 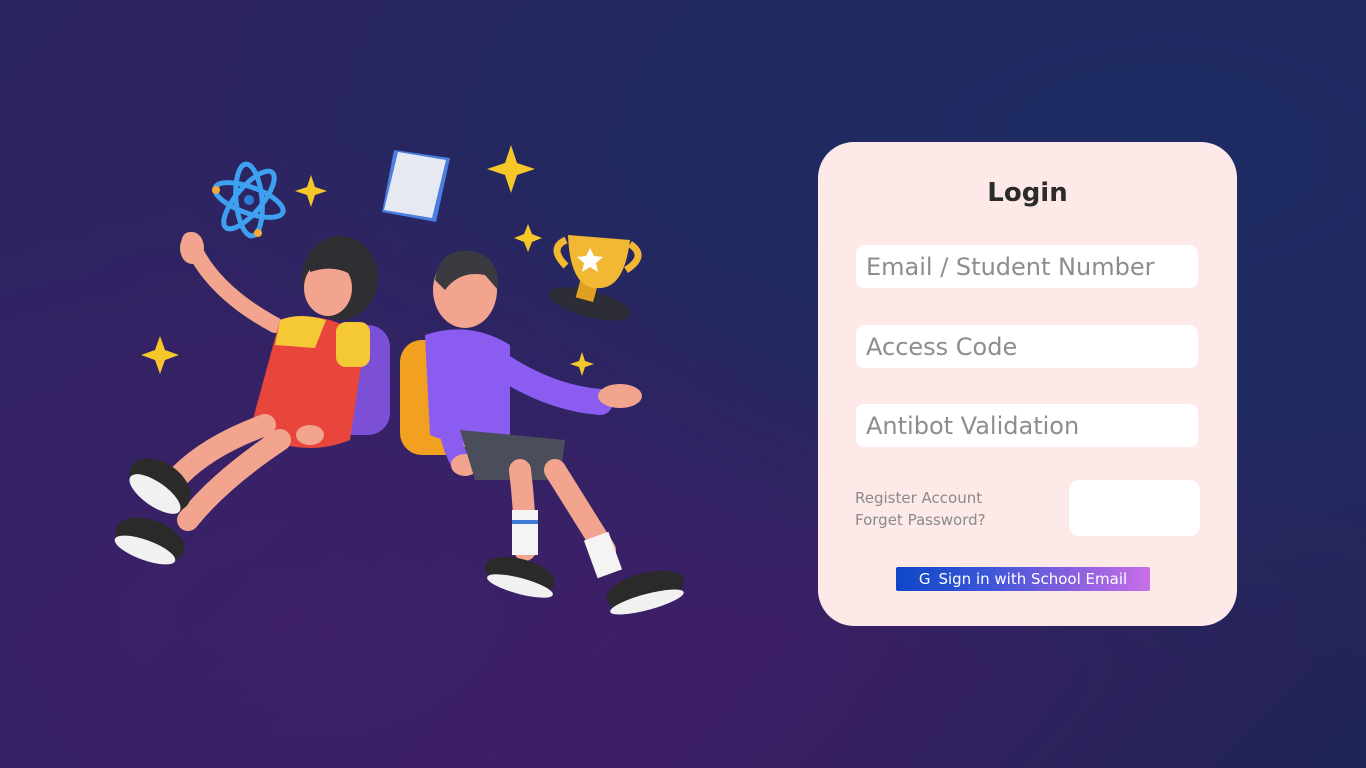 I want to click on school-email-signin-label: Sign in with School Email, so click(x=1033, y=579).